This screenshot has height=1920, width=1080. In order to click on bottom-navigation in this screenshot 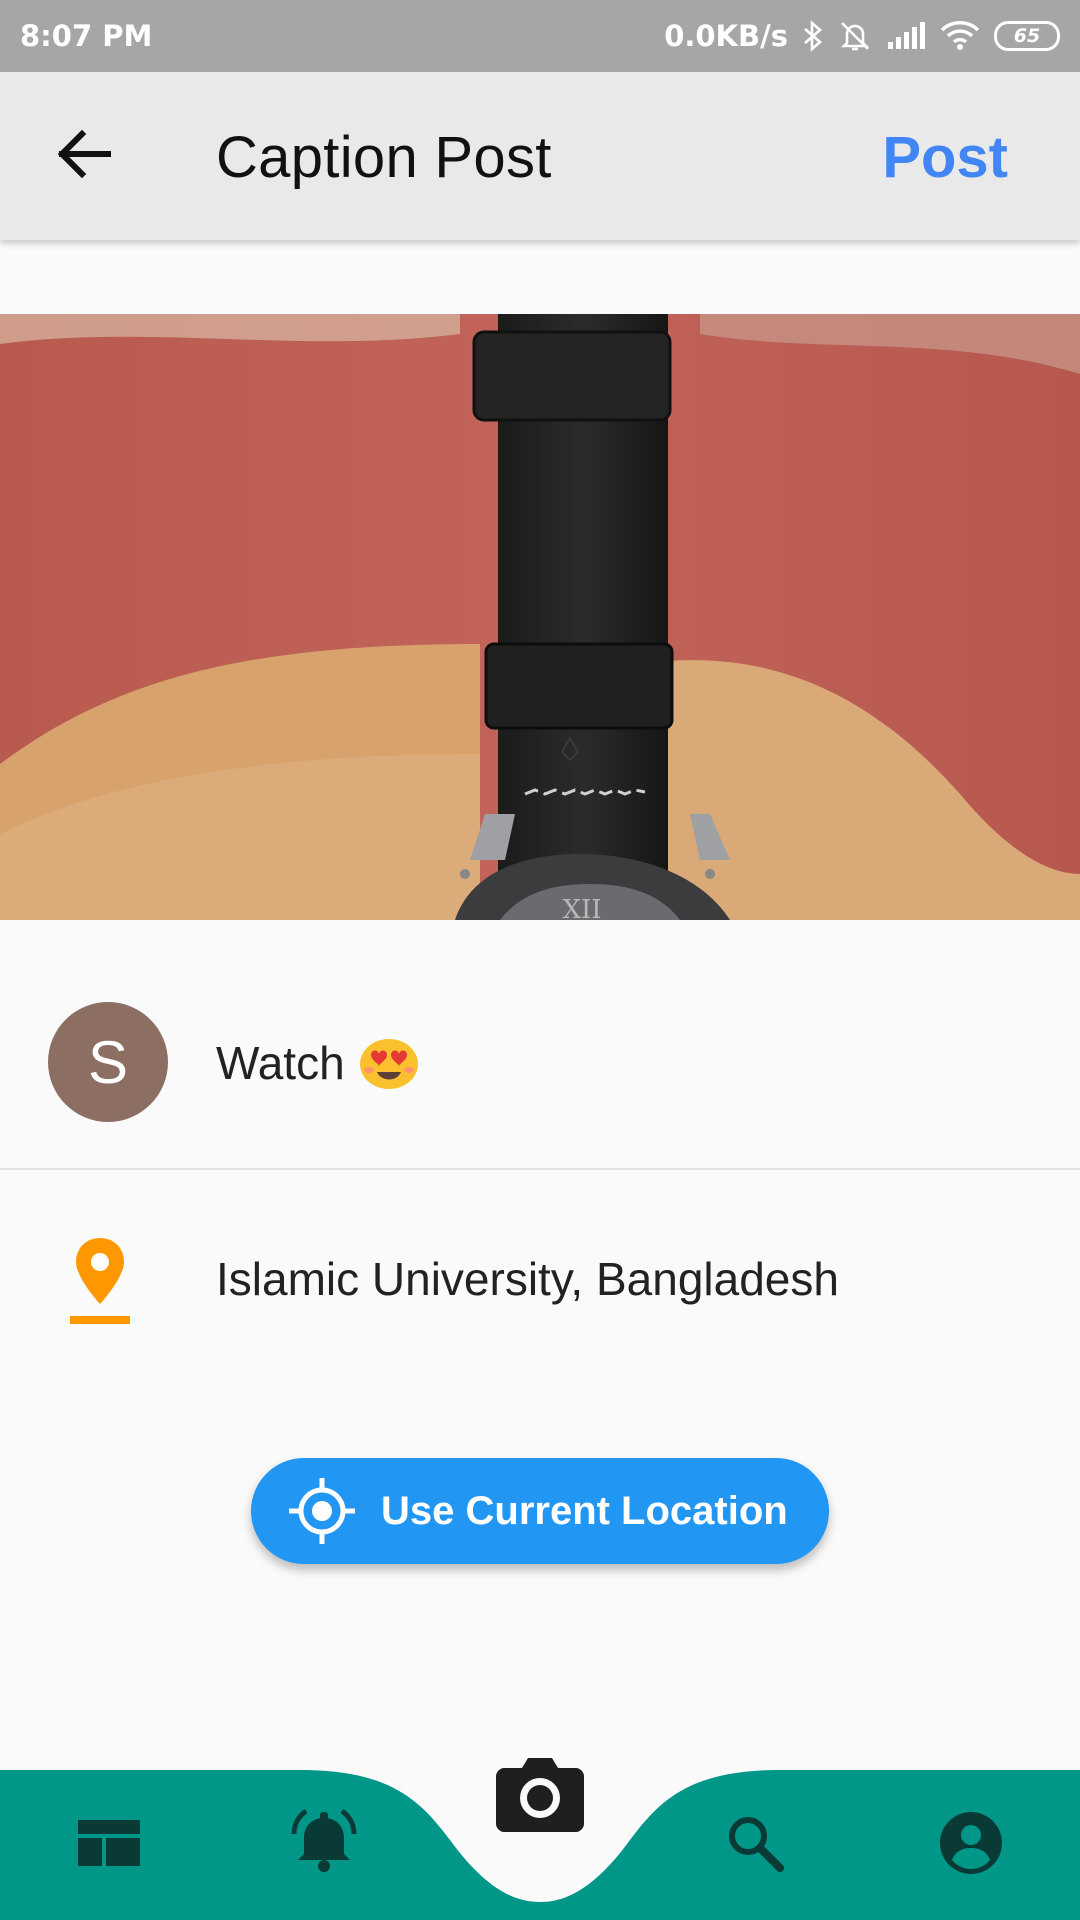, I will do `click(540, 1820)`.